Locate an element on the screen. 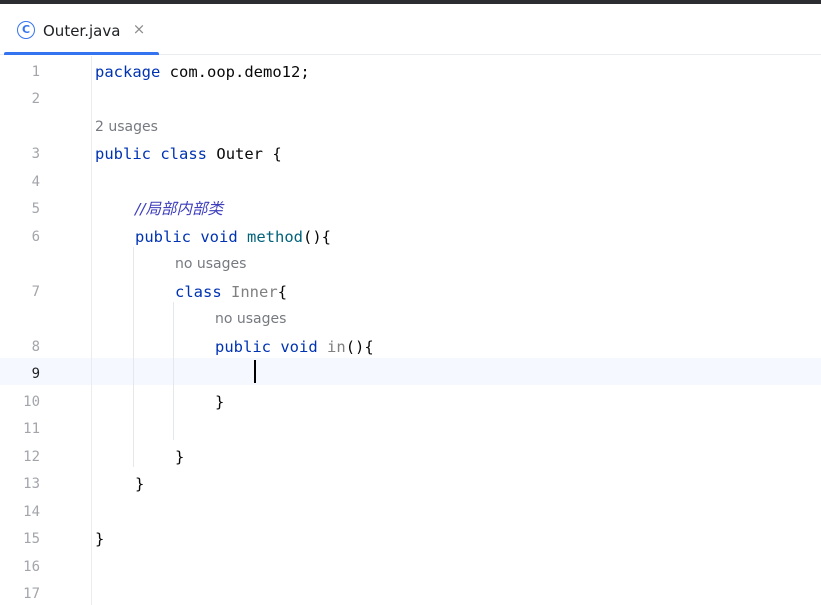  tab-label: Outer.java is located at coordinates (82, 31).